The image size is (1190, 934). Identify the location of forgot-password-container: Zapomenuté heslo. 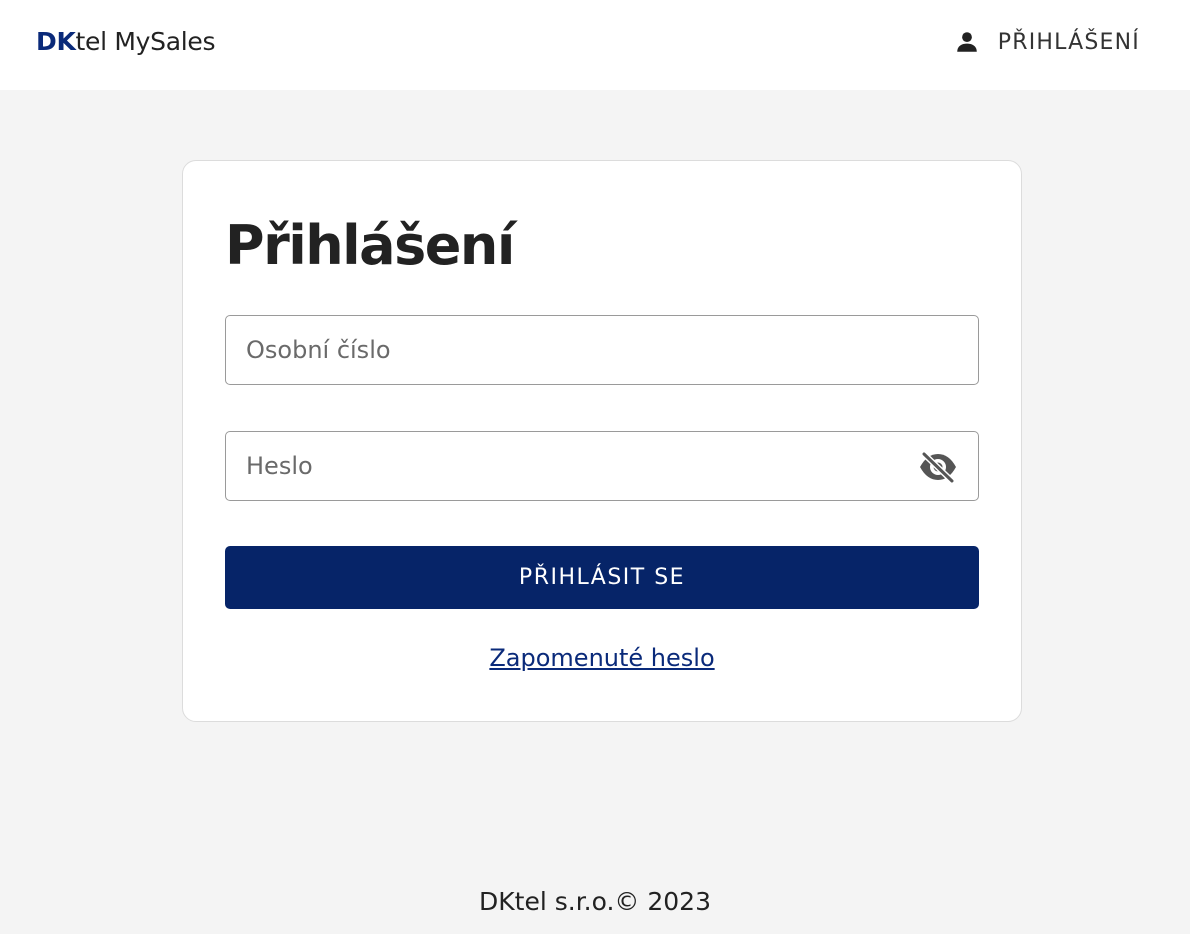
(602, 658).